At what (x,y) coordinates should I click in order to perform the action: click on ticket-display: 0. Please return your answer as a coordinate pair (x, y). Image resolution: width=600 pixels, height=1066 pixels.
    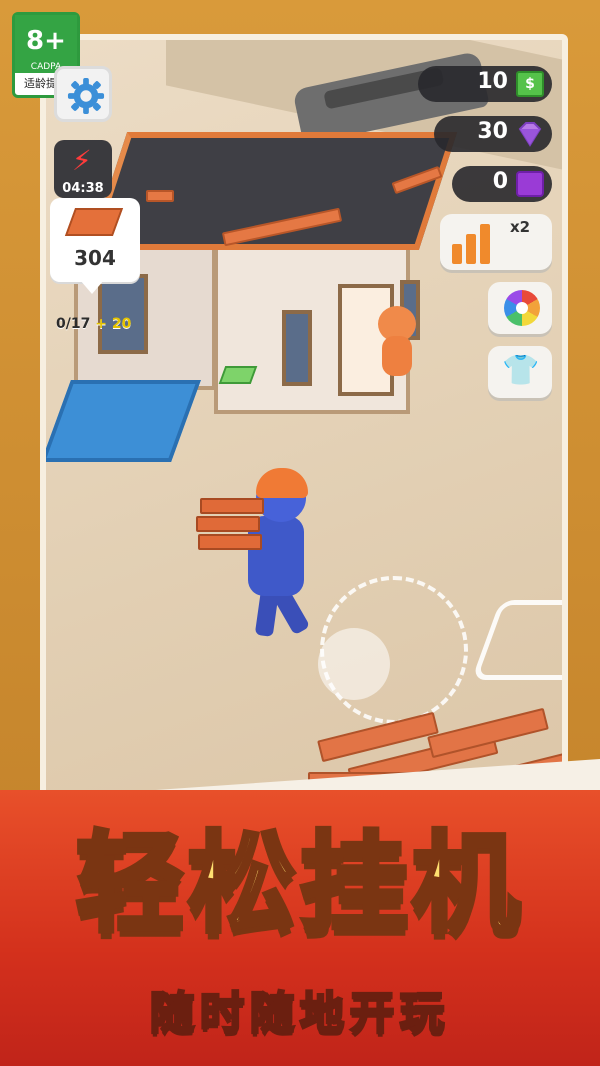
    Looking at the image, I should click on (502, 184).